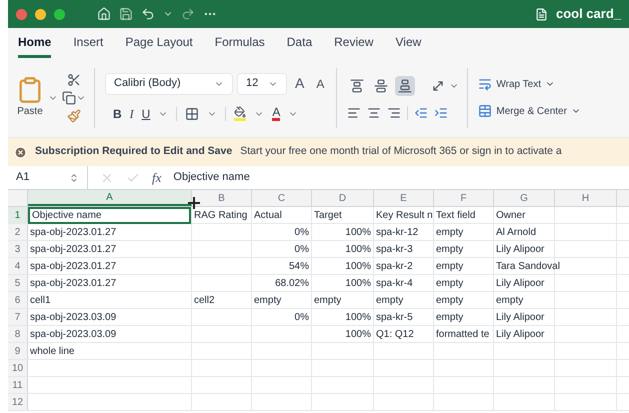 The width and height of the screenshot is (629, 413). Describe the element at coordinates (240, 113) in the screenshot. I see `fill-color-icon` at that location.